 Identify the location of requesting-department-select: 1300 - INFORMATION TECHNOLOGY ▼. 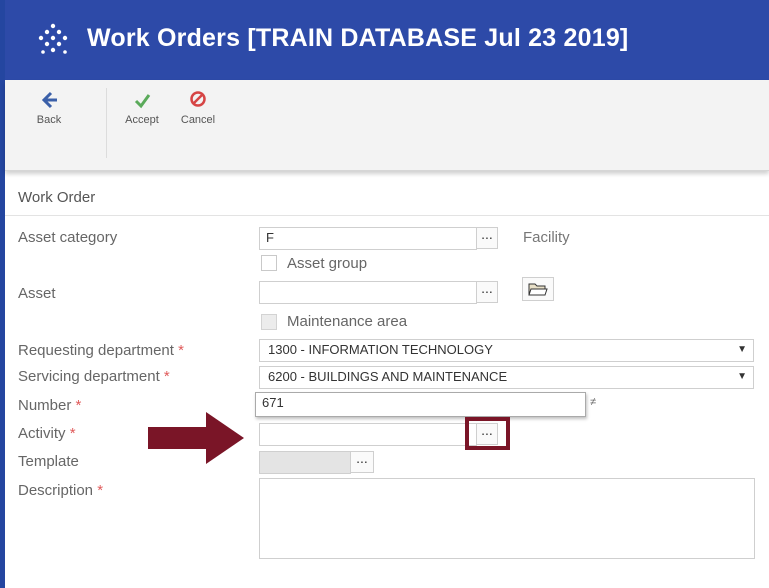
(506, 350).